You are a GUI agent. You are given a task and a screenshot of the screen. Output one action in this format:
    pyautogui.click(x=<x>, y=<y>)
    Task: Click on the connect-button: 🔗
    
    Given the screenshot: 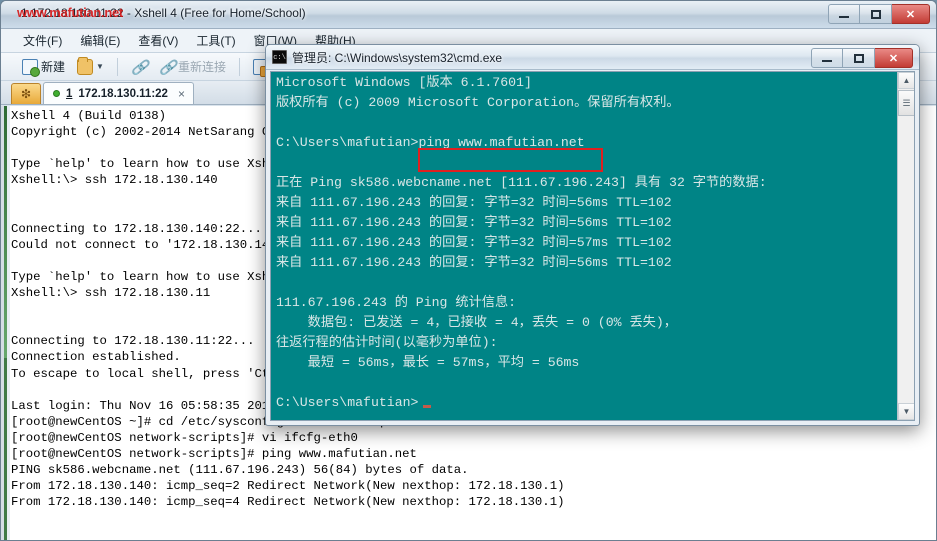 What is the action you would take?
    pyautogui.click(x=139, y=67)
    